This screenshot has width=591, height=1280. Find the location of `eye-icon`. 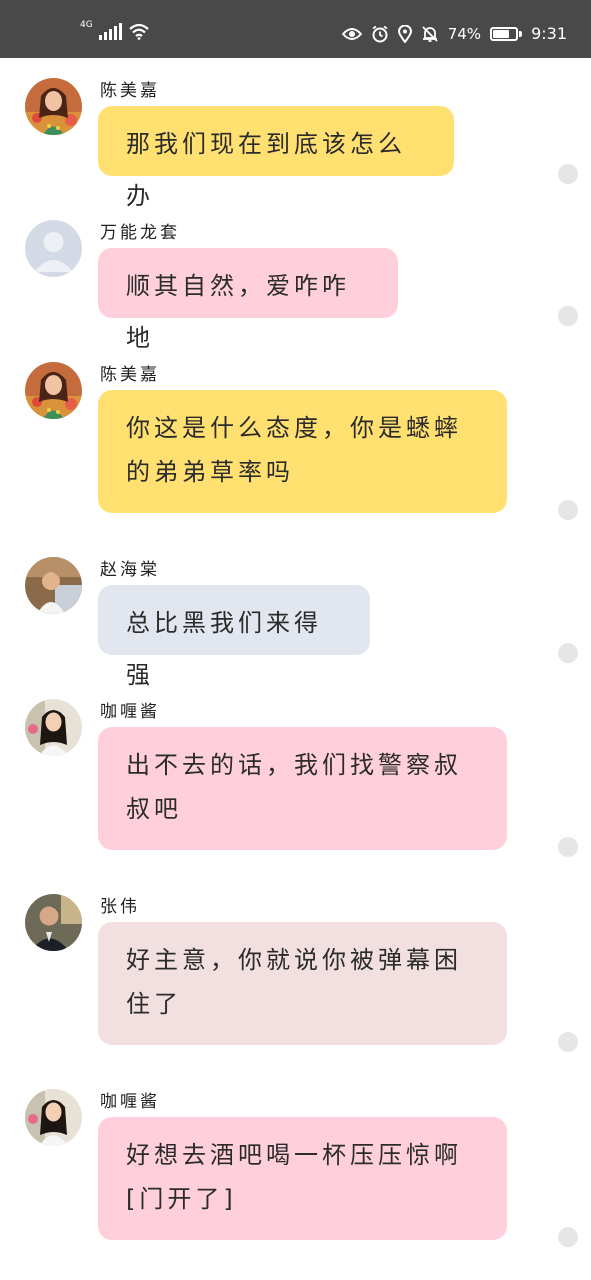

eye-icon is located at coordinates (351, 34).